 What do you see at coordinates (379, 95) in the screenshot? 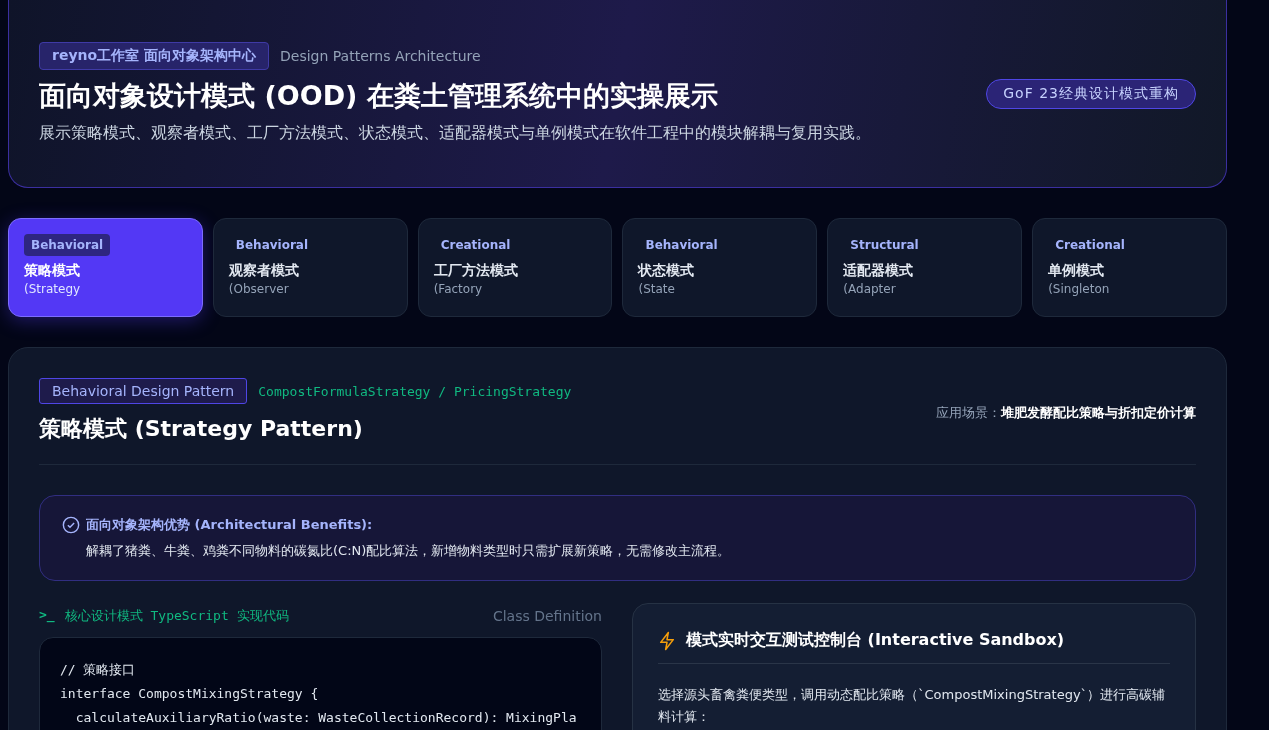
I see `page-title: 面向对象设计模式 (OOD) 在粪土管理系统中的实操展示` at bounding box center [379, 95].